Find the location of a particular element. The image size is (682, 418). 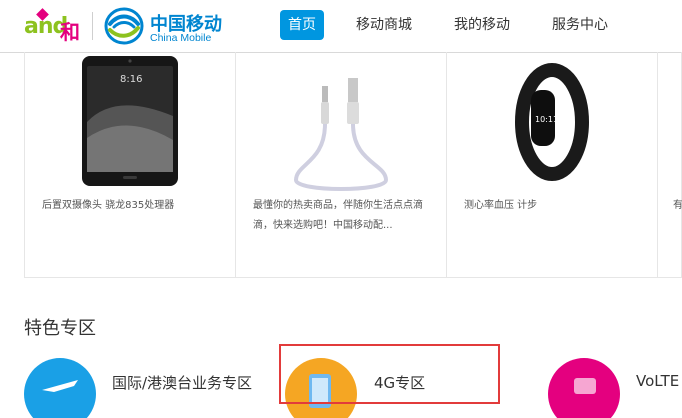

china-mobile-logo-icon is located at coordinates (124, 26).